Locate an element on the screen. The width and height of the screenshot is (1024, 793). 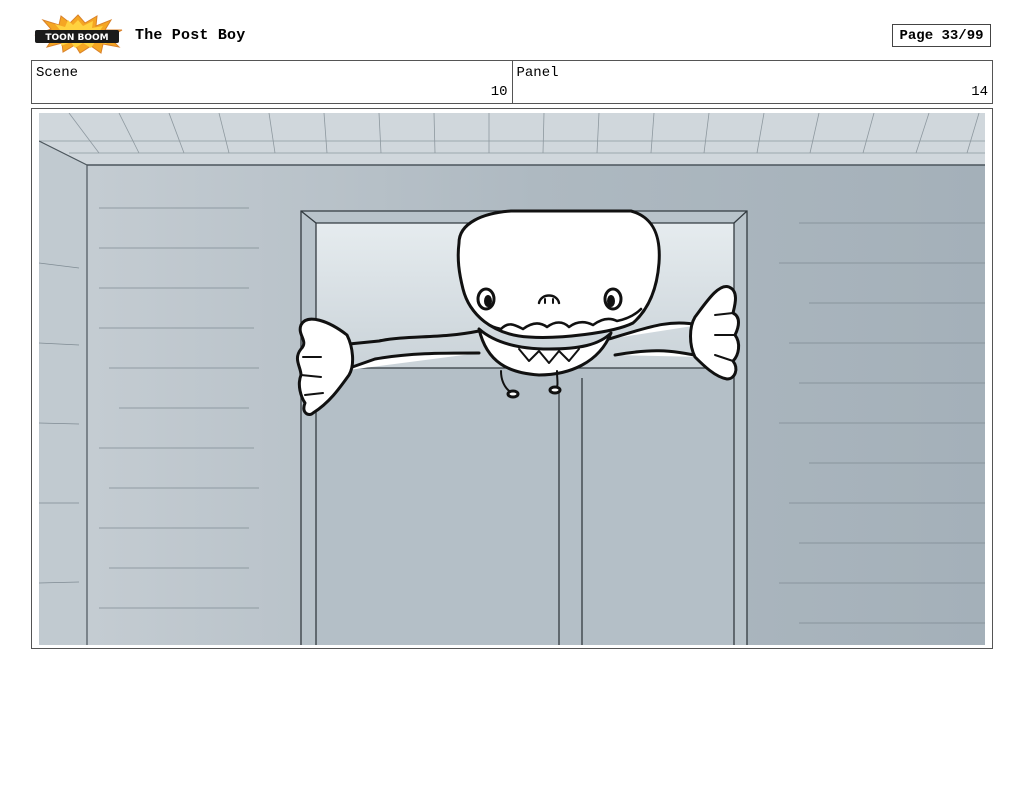
panel-number: 14 is located at coordinates (979, 92).